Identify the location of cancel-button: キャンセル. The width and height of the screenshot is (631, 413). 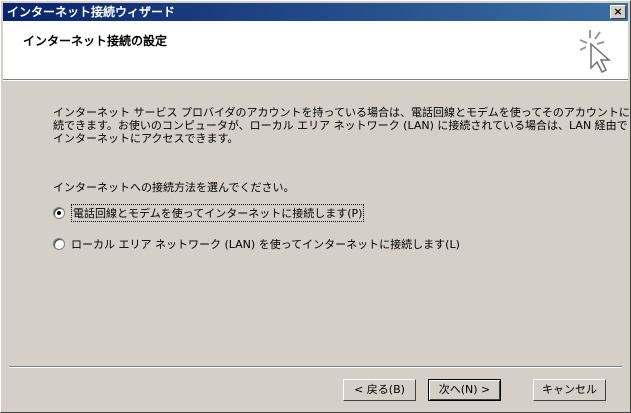
(569, 390).